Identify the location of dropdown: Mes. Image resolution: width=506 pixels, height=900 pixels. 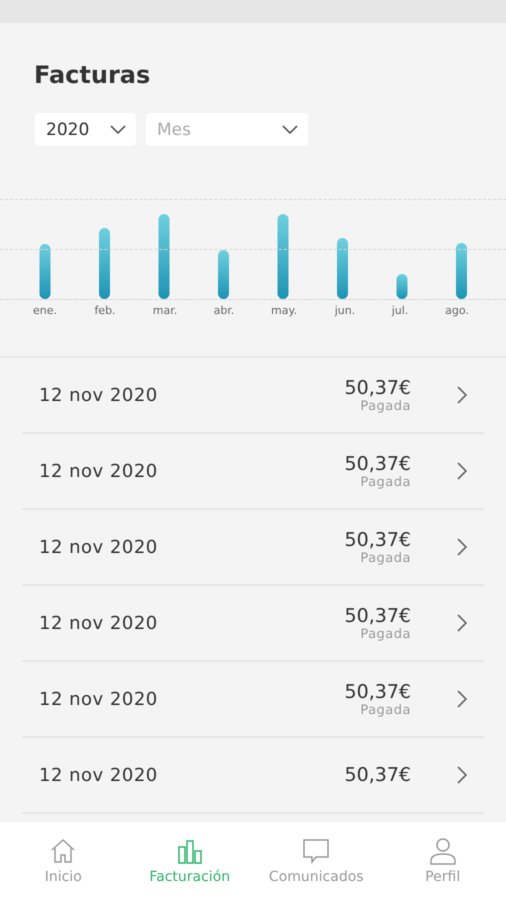
(227, 129).